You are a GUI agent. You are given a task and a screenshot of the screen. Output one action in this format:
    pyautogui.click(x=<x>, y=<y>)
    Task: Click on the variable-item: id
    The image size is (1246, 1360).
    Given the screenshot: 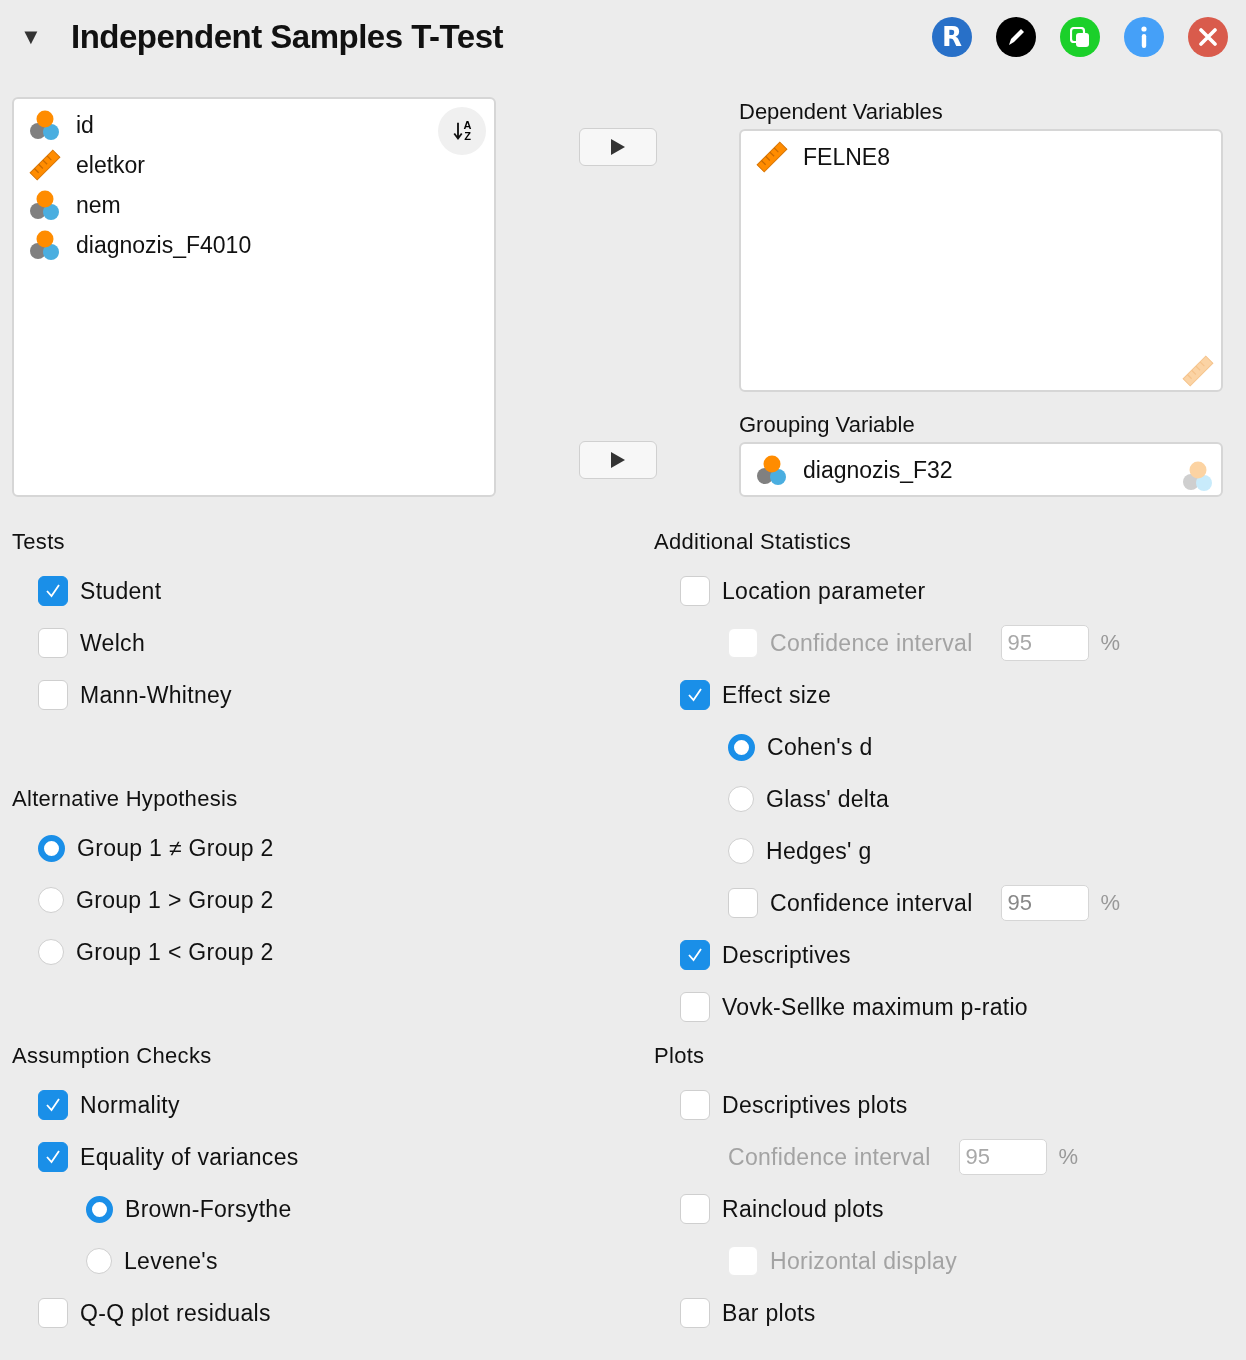 What is the action you would take?
    pyautogui.click(x=61, y=125)
    